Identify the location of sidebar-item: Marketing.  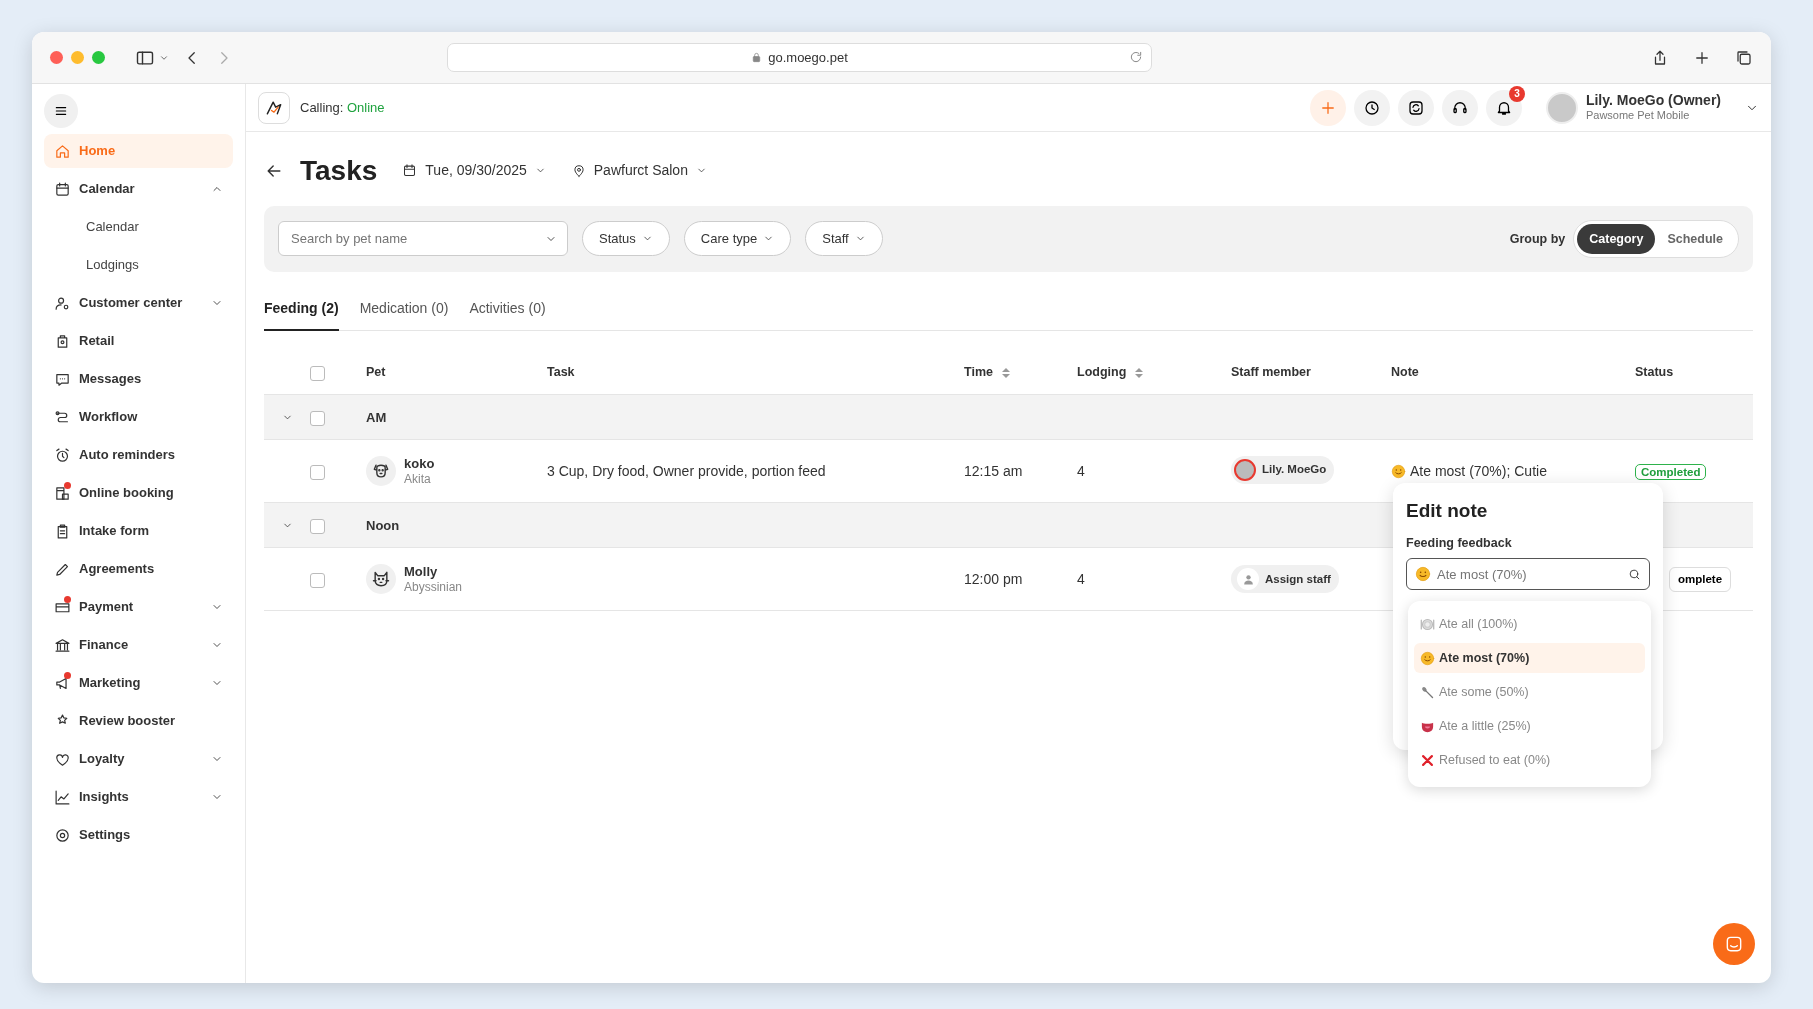
(138, 683).